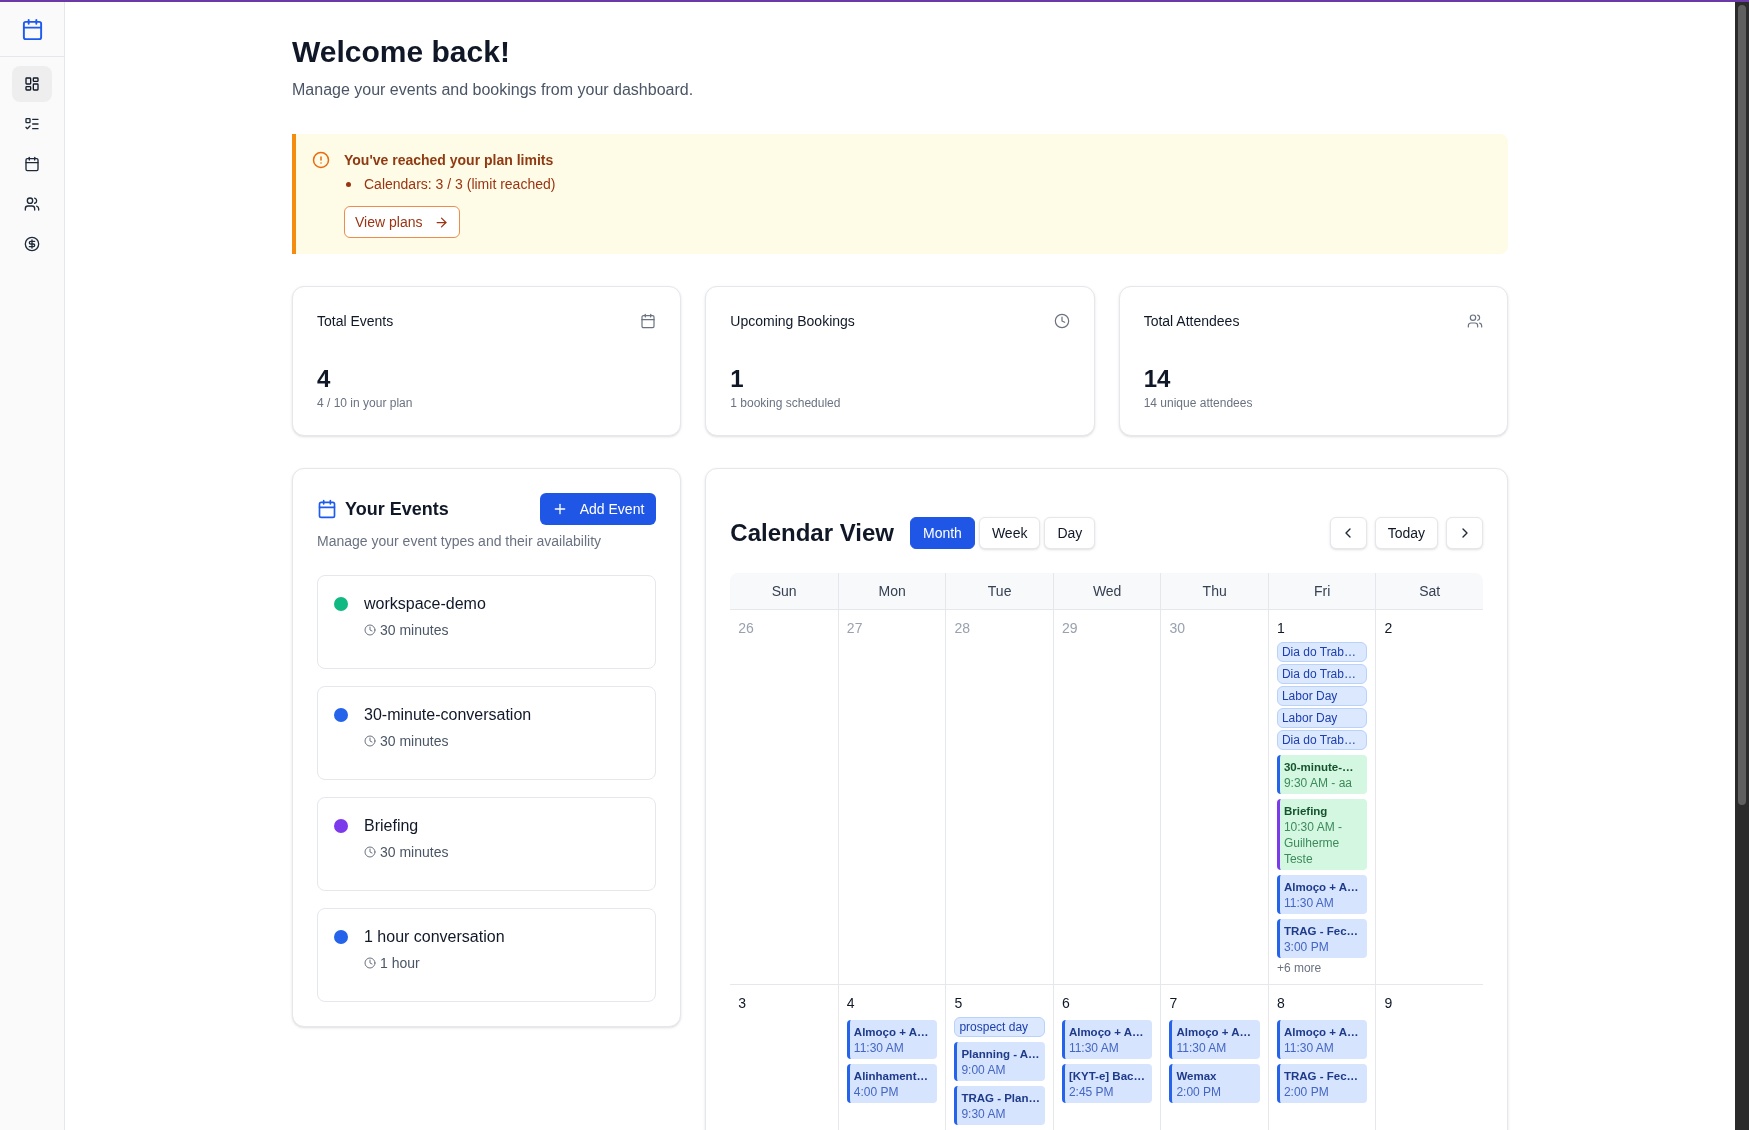 The width and height of the screenshot is (1749, 1130). Describe the element at coordinates (851, 1003) in the screenshot. I see `day-number: 4` at that location.